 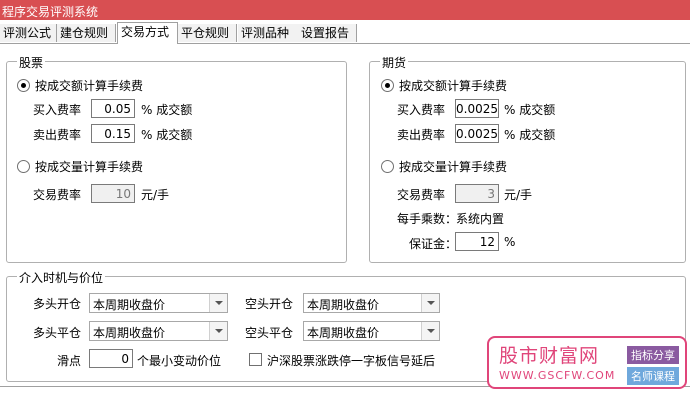 I want to click on stock-buy-rate-label: 买入费率, so click(x=57, y=110).